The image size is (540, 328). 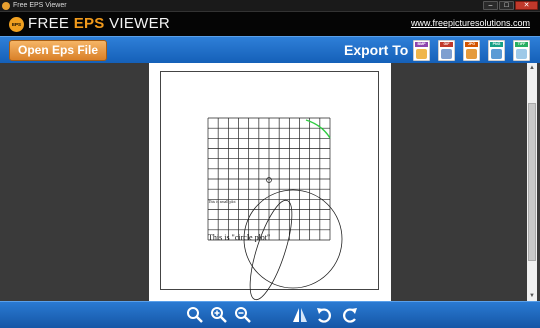 What do you see at coordinates (89, 23) in the screenshot?
I see `logo-word-eps: EPS` at bounding box center [89, 23].